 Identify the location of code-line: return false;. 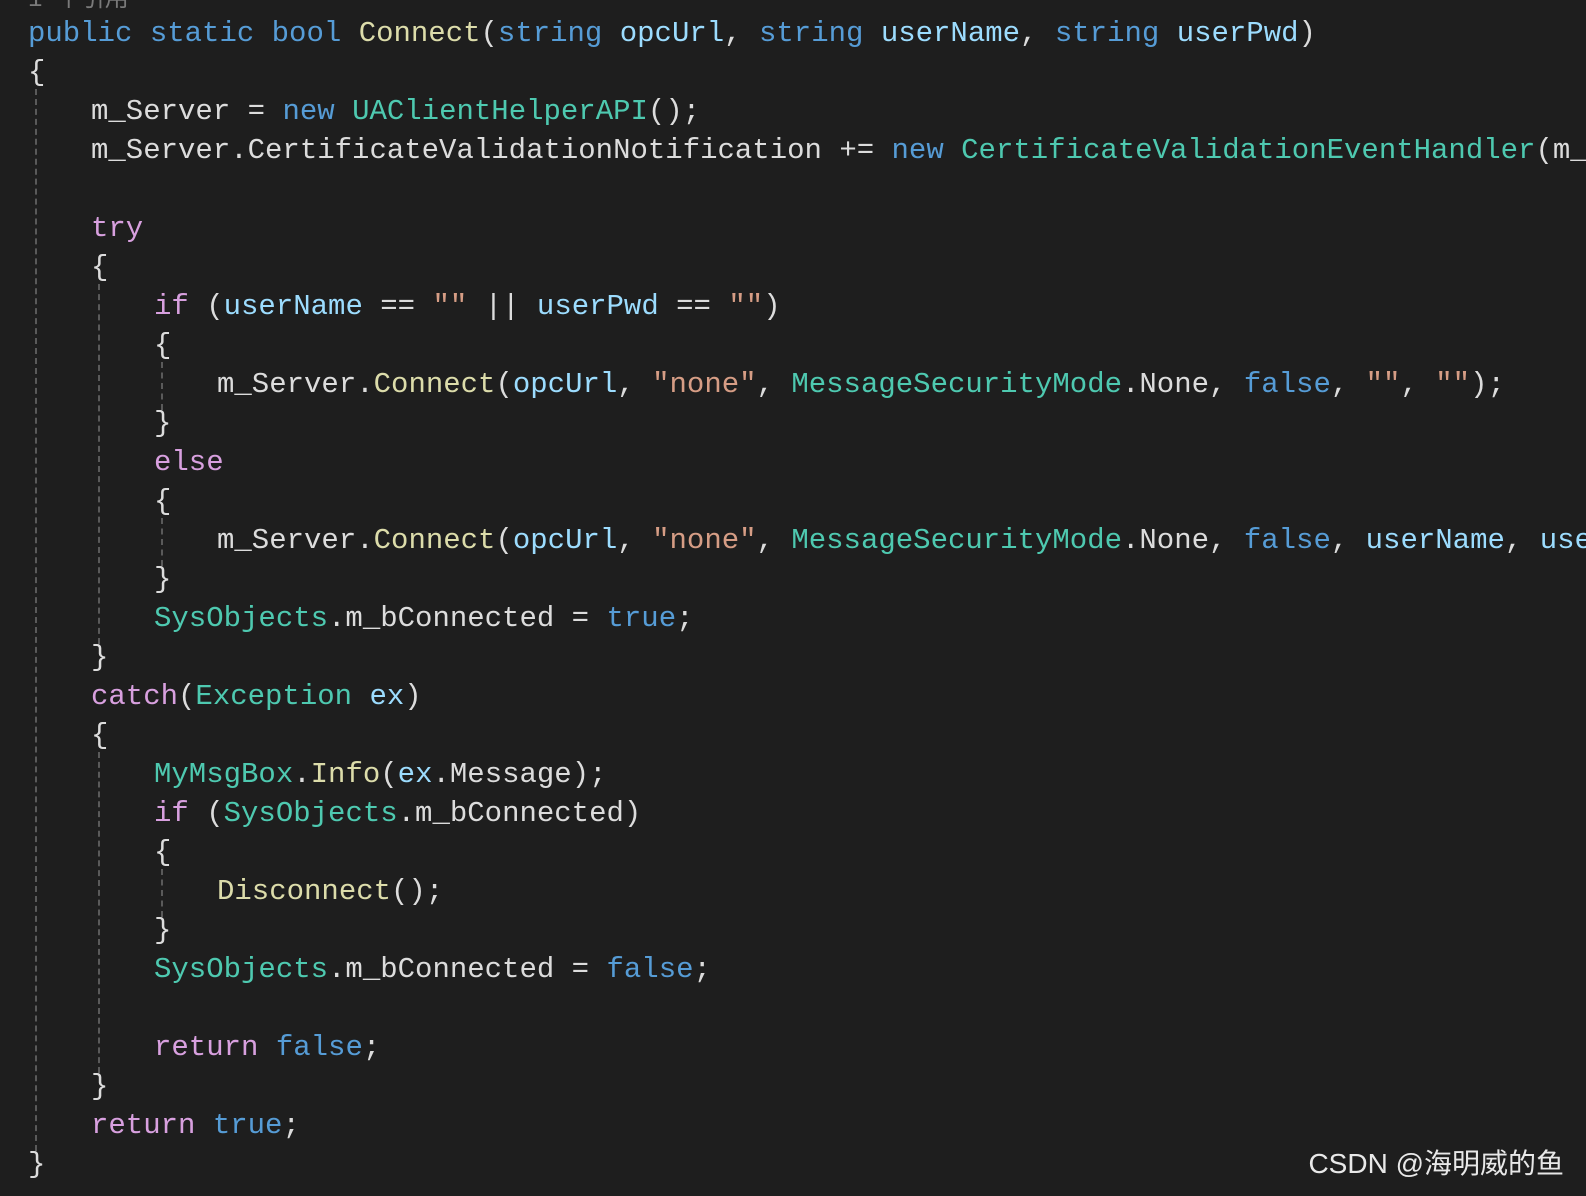
(267, 1048).